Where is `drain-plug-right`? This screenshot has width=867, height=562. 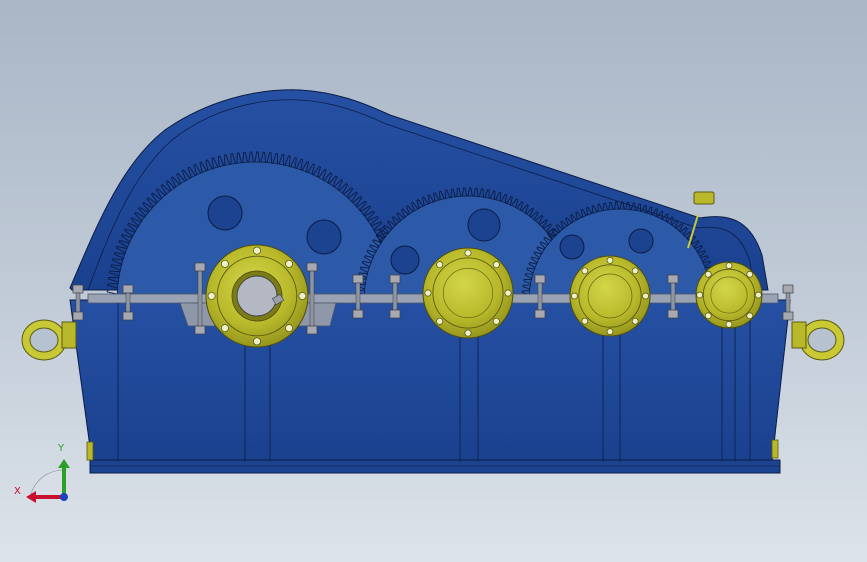 drain-plug-right is located at coordinates (775, 449).